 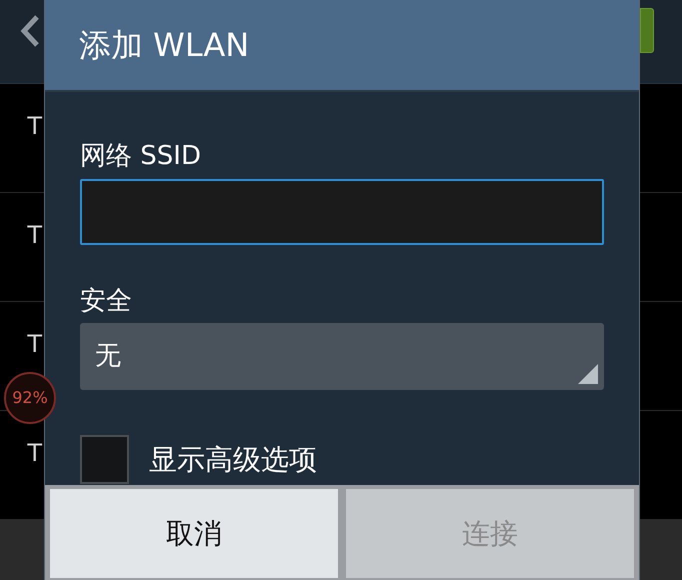 What do you see at coordinates (194, 533) in the screenshot?
I see `dialog-button: 取消` at bounding box center [194, 533].